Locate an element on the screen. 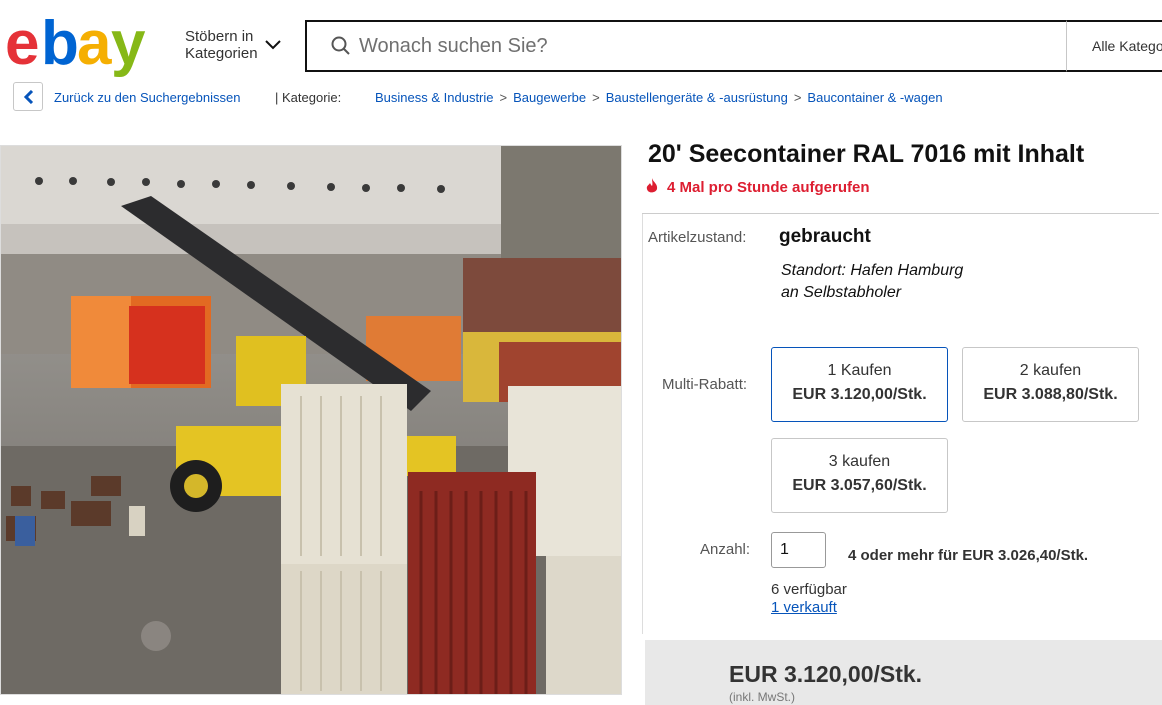 The image size is (1162, 705). breadcrumb-item-baugewerbe: Baugewerbe is located at coordinates (549, 97).